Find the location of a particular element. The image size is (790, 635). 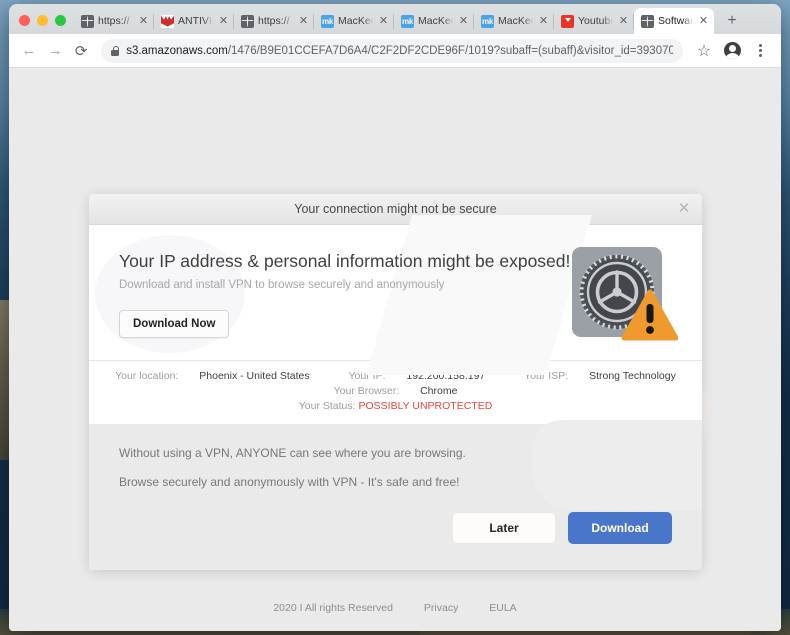

browser-tab-1: https:// ✕ is located at coordinates (114, 21).